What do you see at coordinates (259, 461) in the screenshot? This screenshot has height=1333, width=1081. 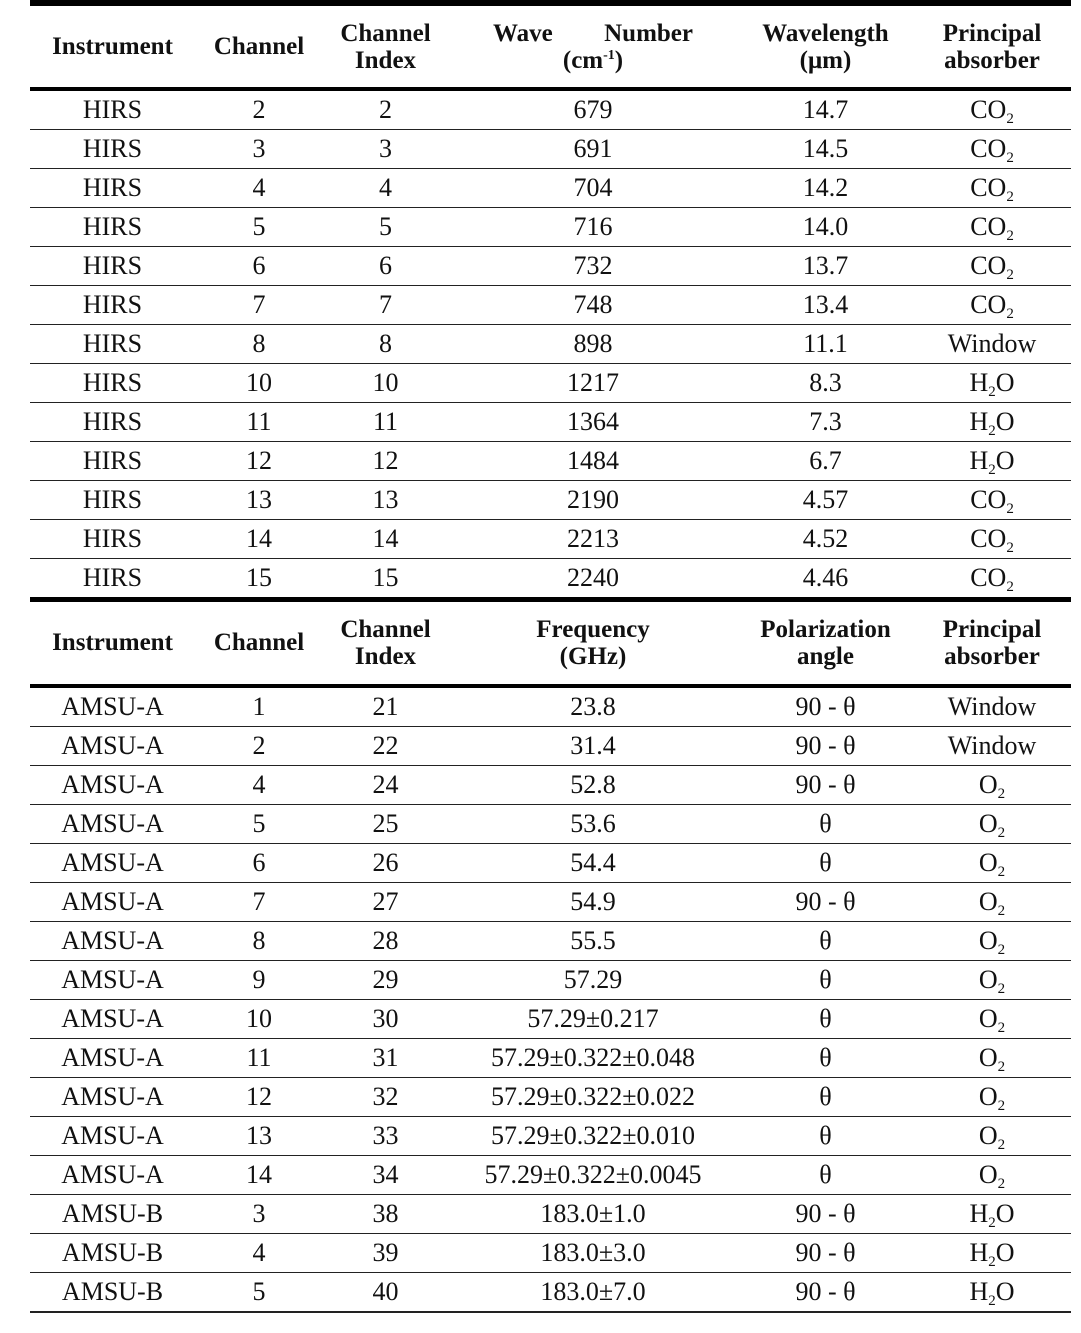 I see `cell-channel: 12` at bounding box center [259, 461].